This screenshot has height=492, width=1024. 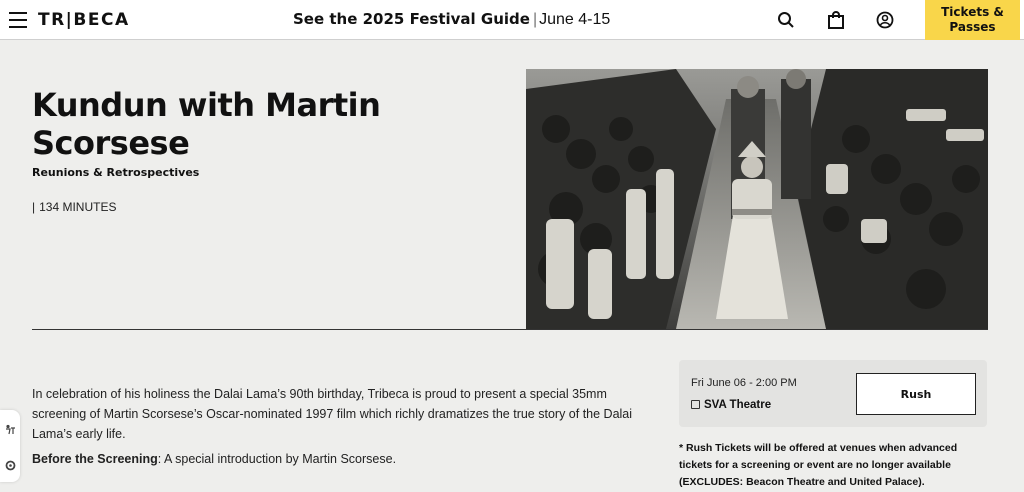 I want to click on tribeca-logo: TR|BECA, so click(x=84, y=20).